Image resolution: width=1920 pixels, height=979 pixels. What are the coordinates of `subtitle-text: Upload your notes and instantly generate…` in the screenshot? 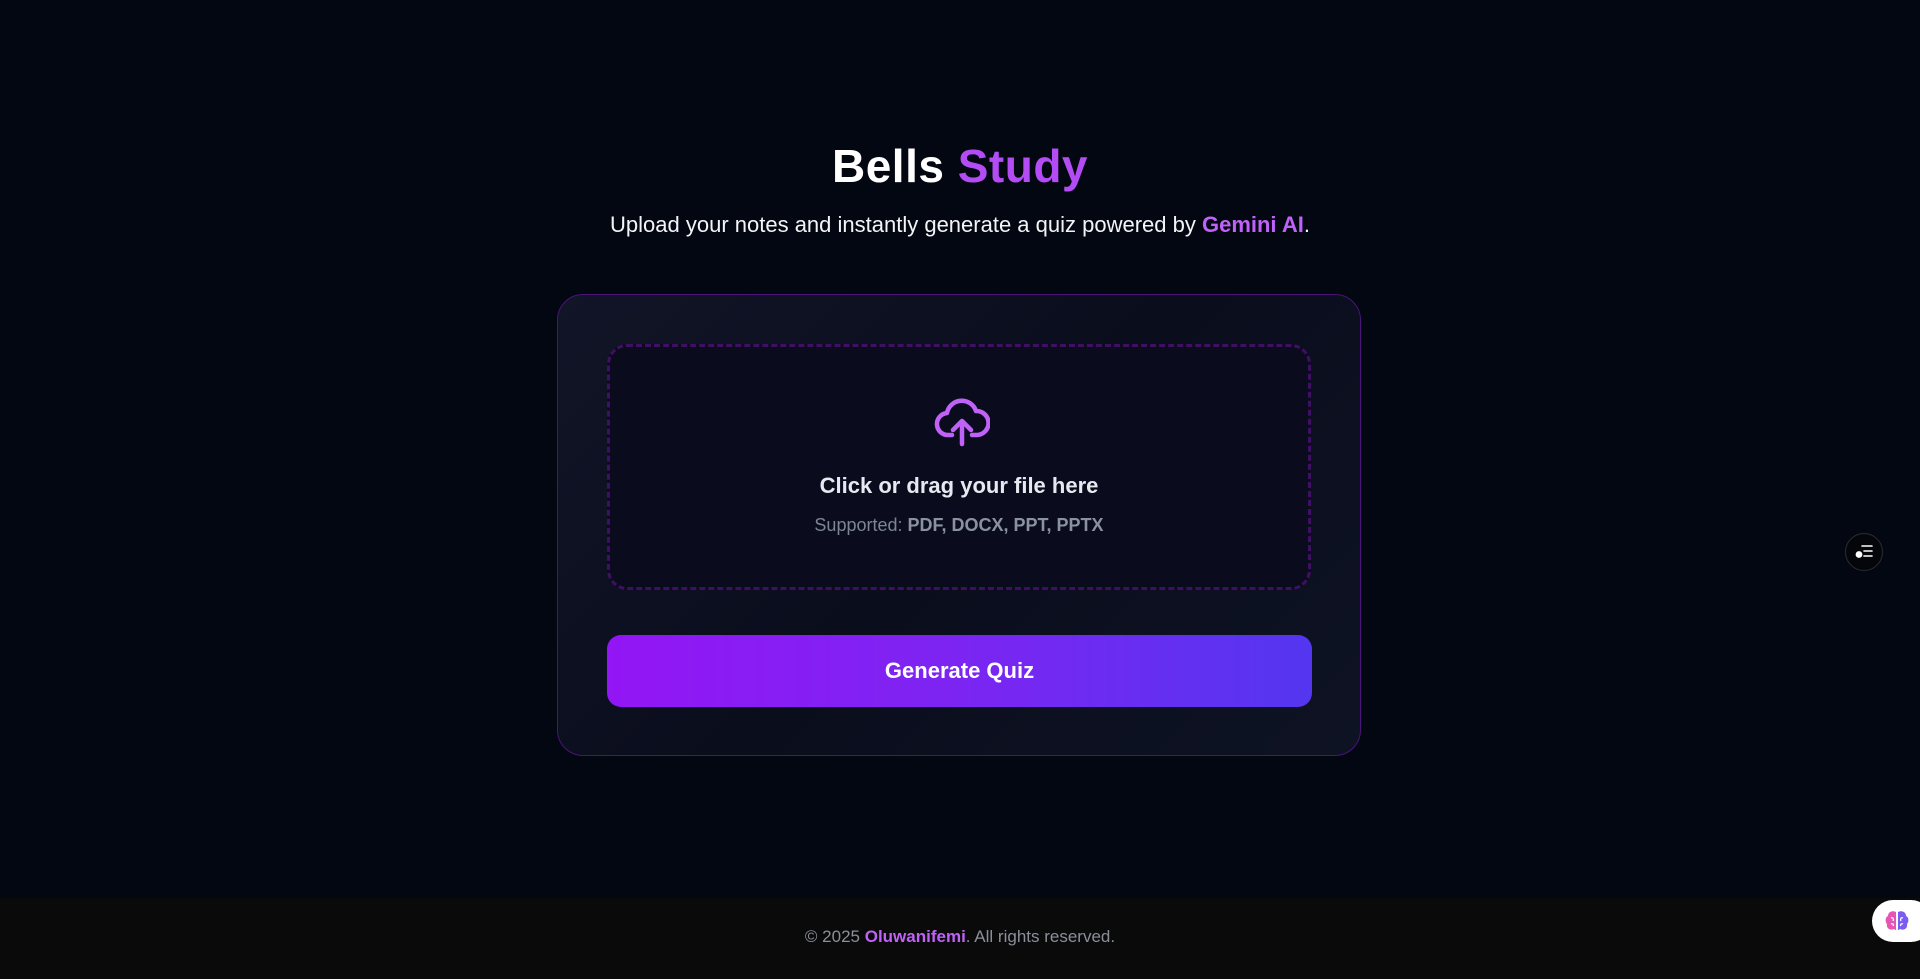 It's located at (906, 224).